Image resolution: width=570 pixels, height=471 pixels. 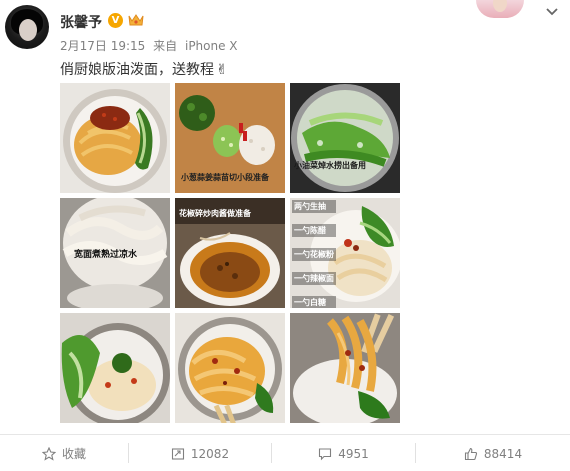 I want to click on viewer-avatar, so click(x=500, y=9).